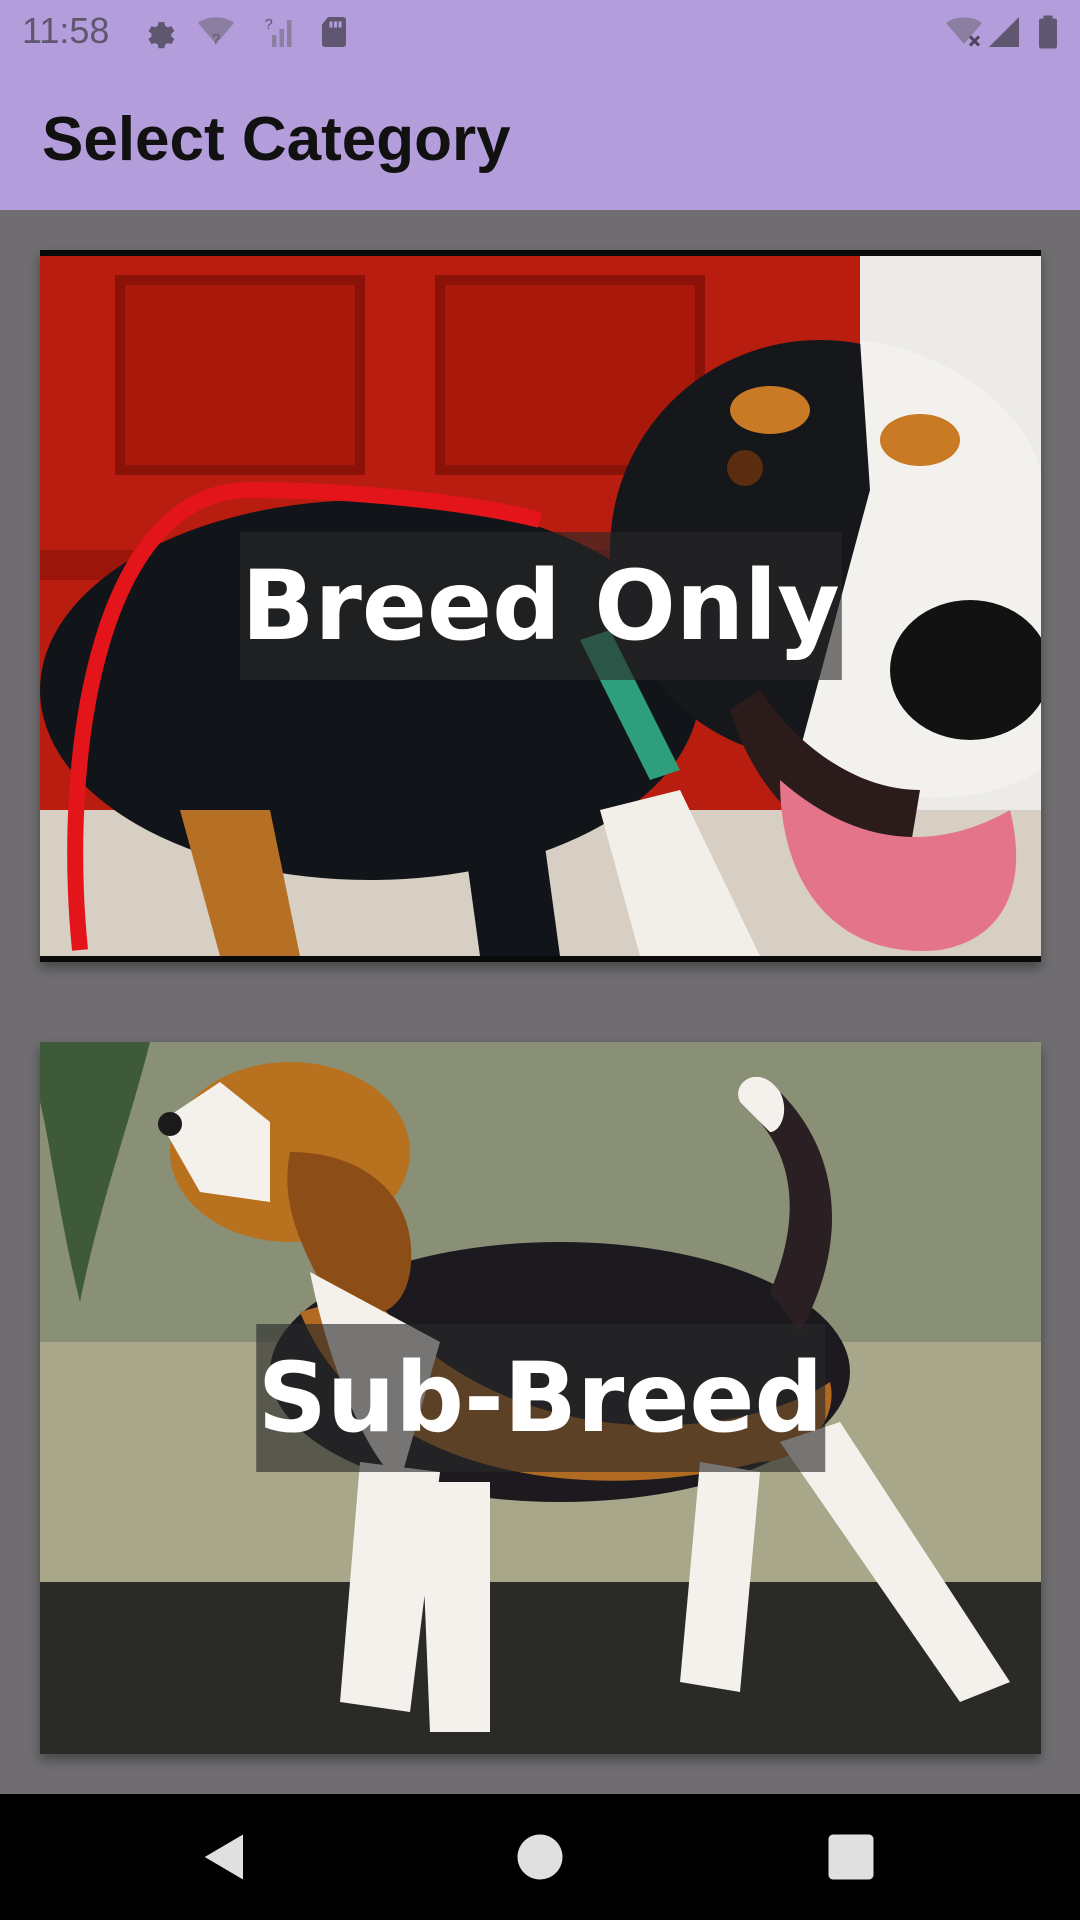 This screenshot has width=1080, height=1920. Describe the element at coordinates (161, 35) in the screenshot. I see `settings-icon` at that location.